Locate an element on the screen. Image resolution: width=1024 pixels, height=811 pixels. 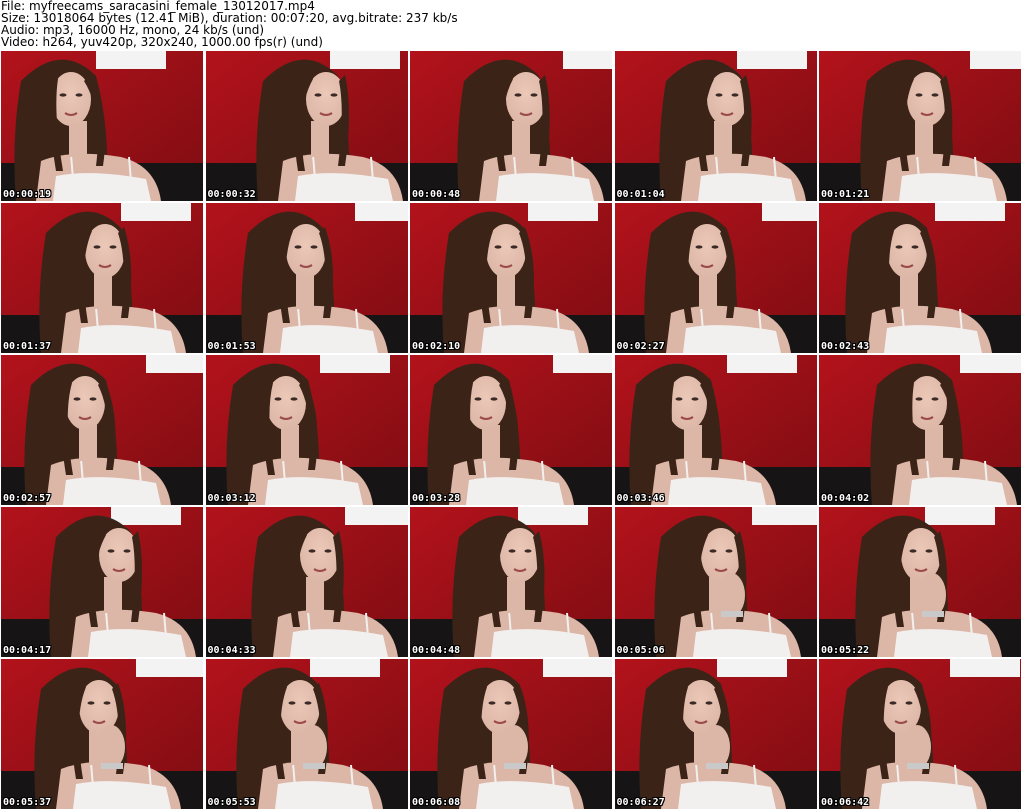
video-thumbnail: 00:03:28 is located at coordinates (511, 430).